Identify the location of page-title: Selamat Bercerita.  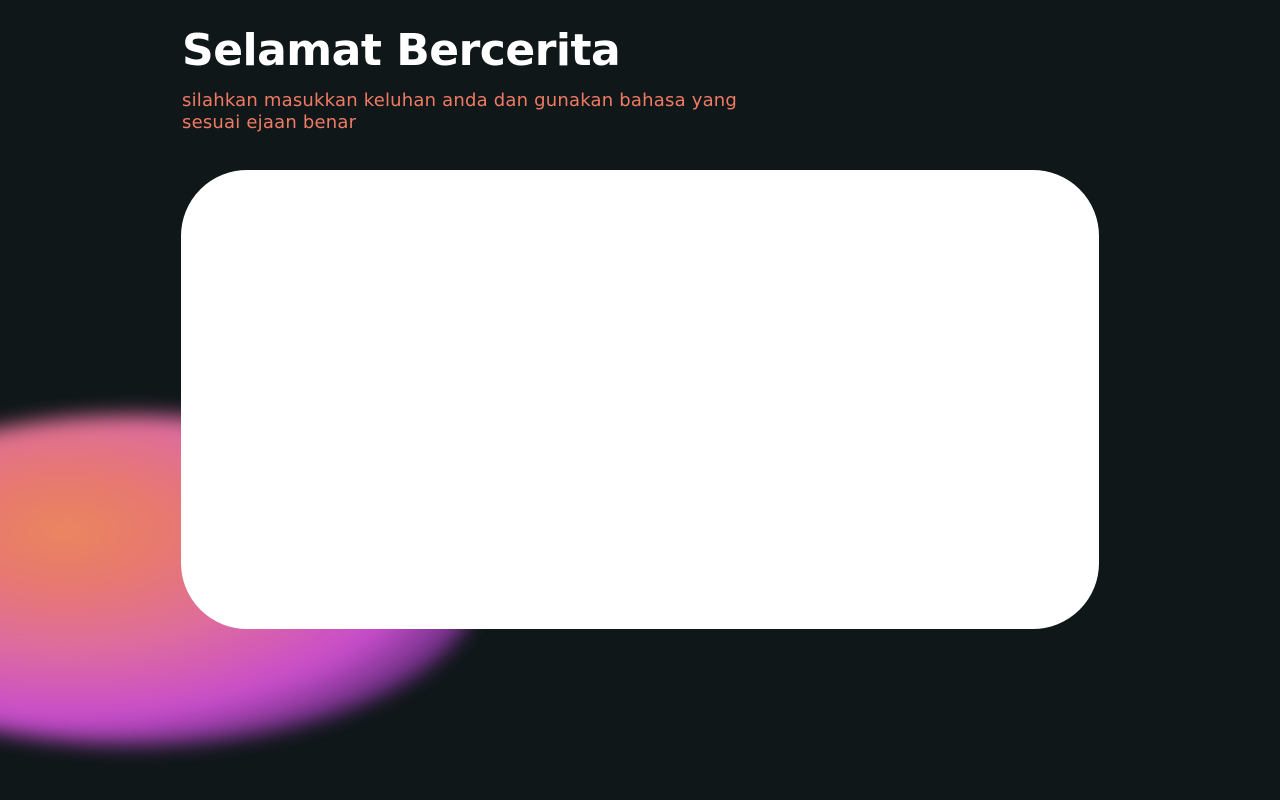
(401, 50).